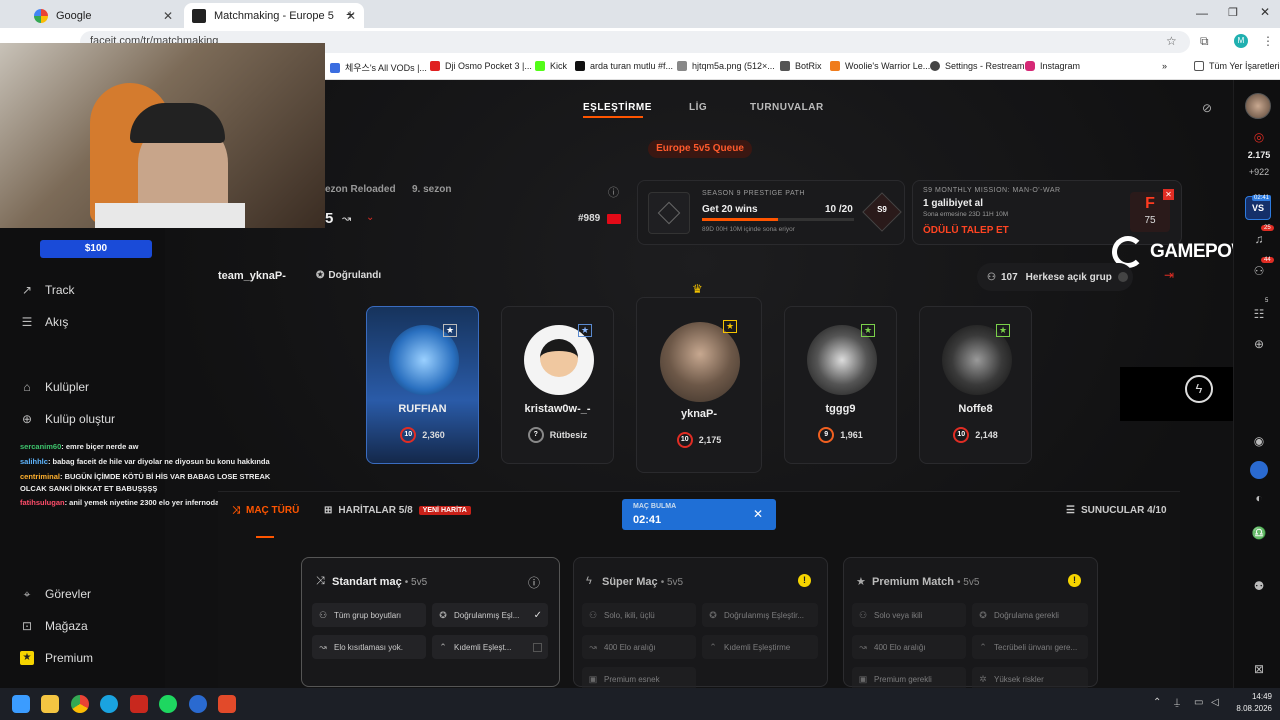  I want to click on chevron-down-icon: ⌄, so click(370, 217).